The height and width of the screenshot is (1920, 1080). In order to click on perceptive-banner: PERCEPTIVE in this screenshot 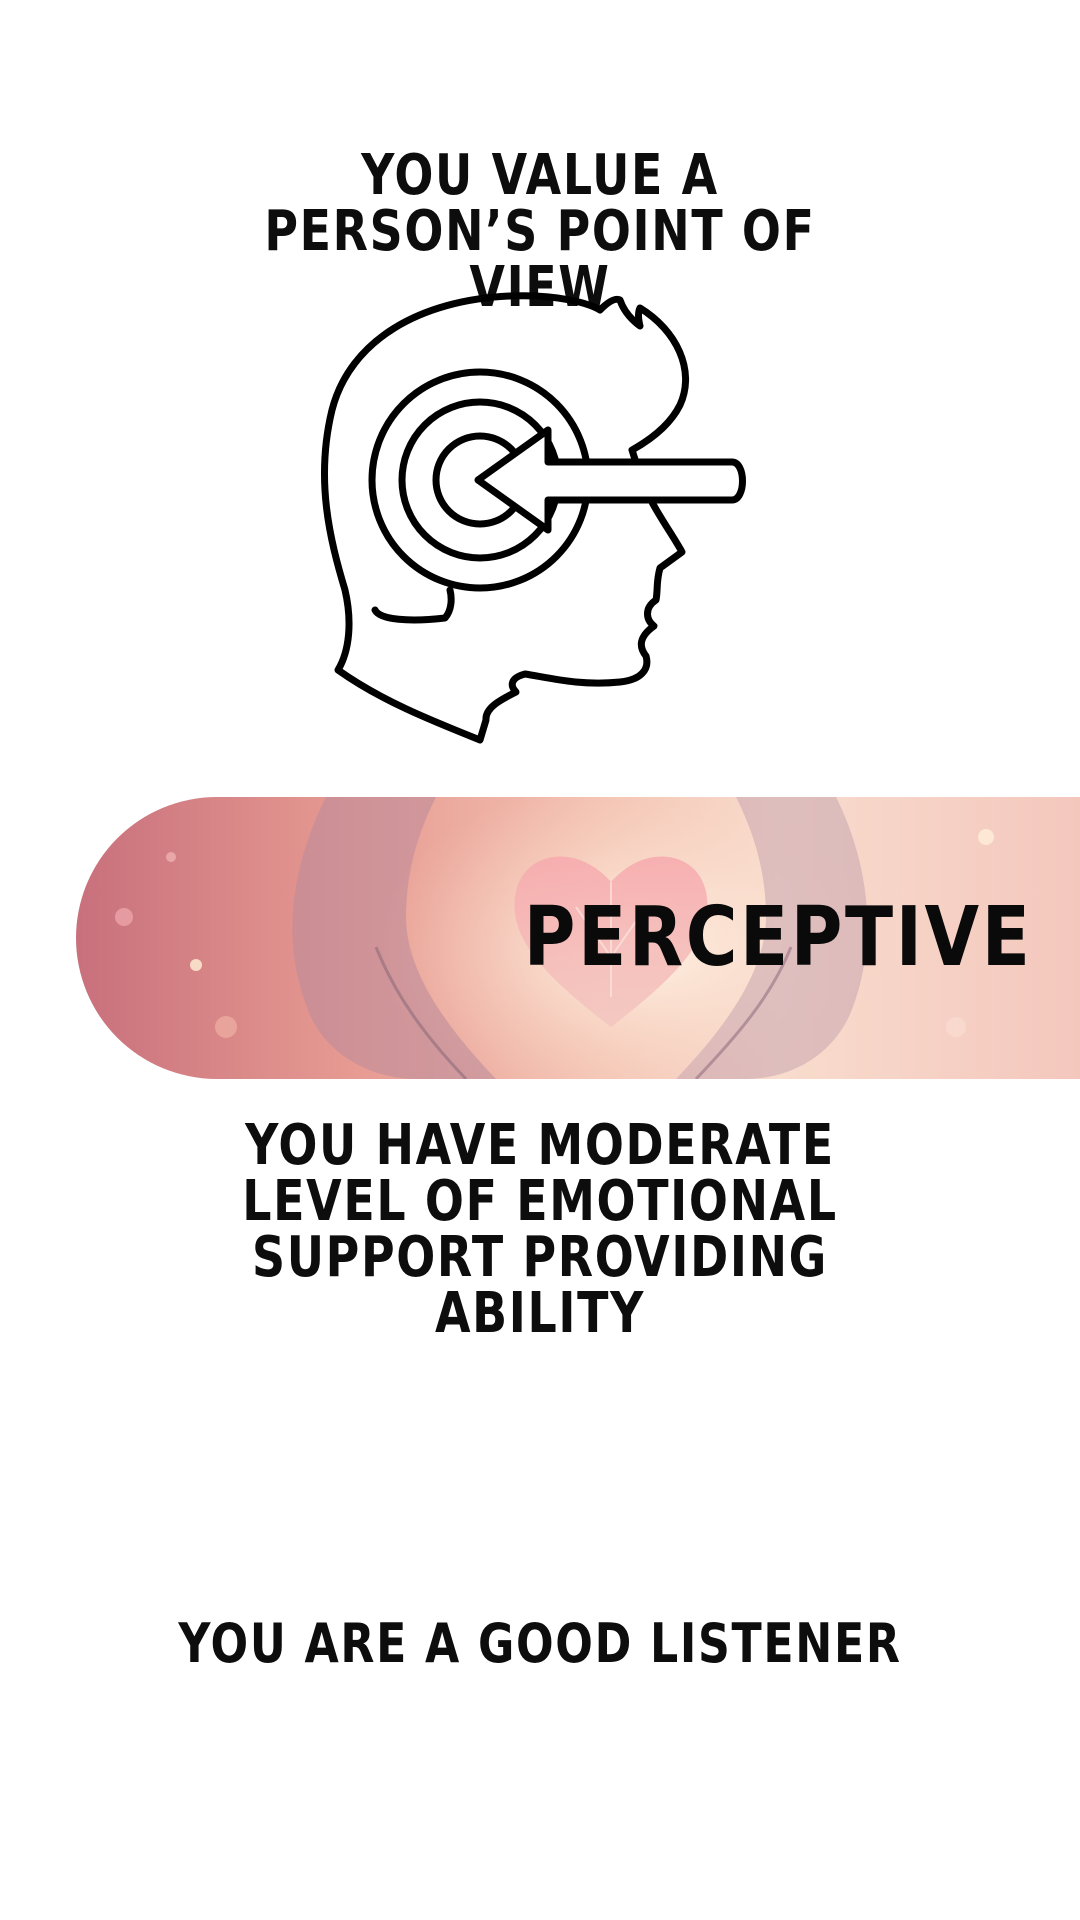, I will do `click(578, 938)`.